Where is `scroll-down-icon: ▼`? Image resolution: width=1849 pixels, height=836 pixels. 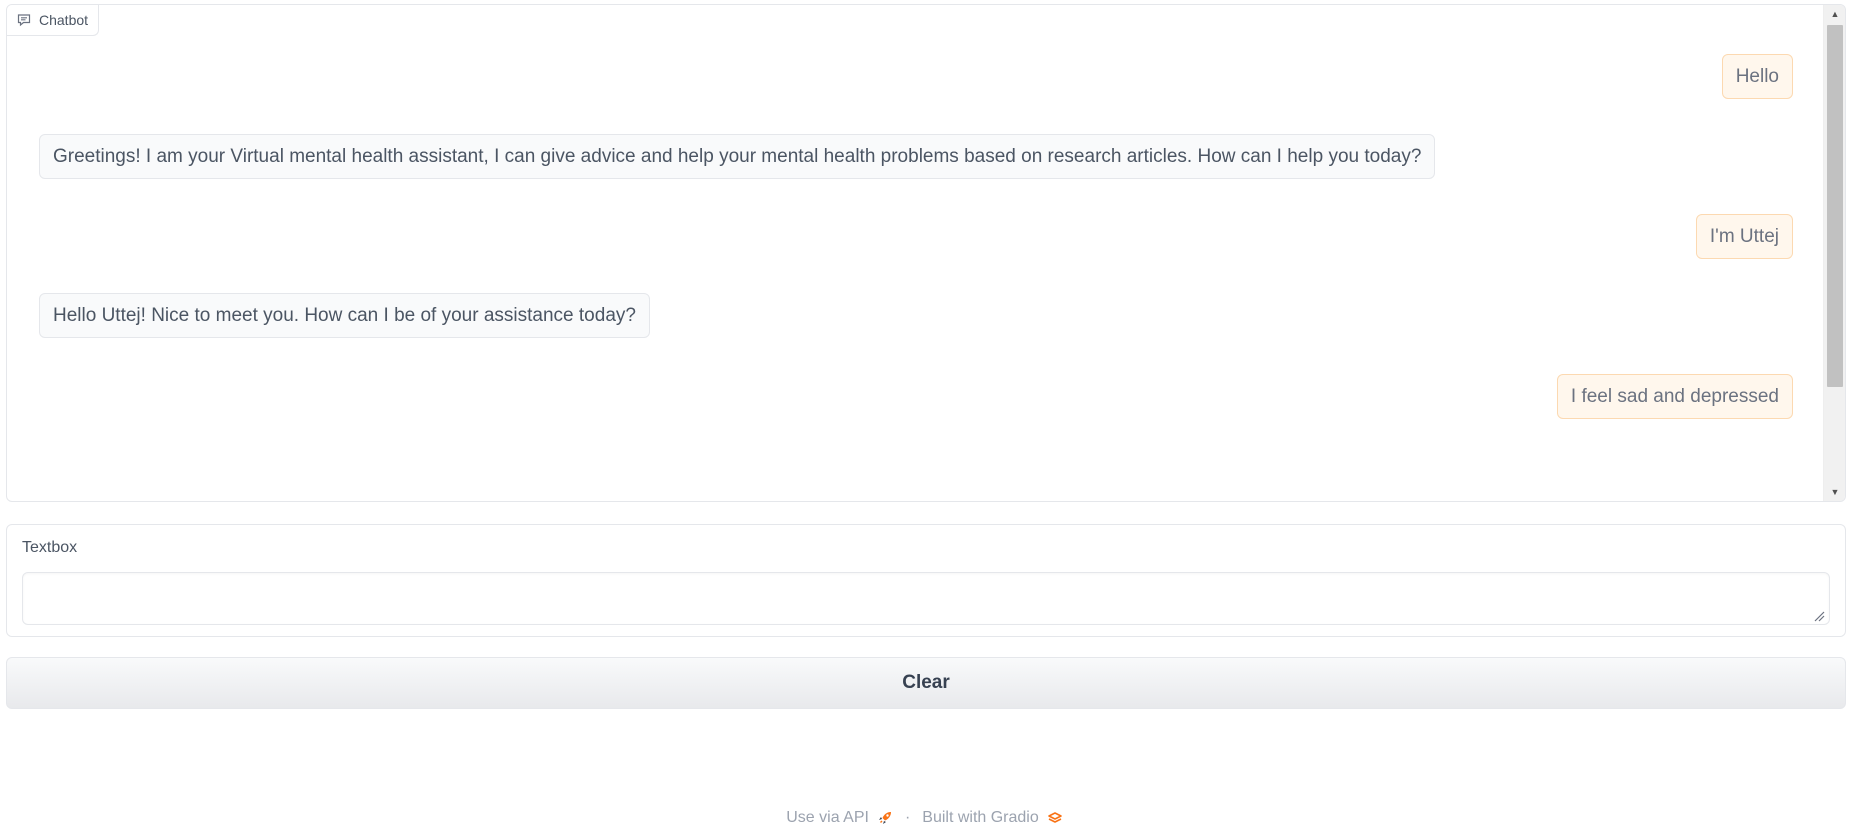
scroll-down-icon: ▼ is located at coordinates (1834, 492).